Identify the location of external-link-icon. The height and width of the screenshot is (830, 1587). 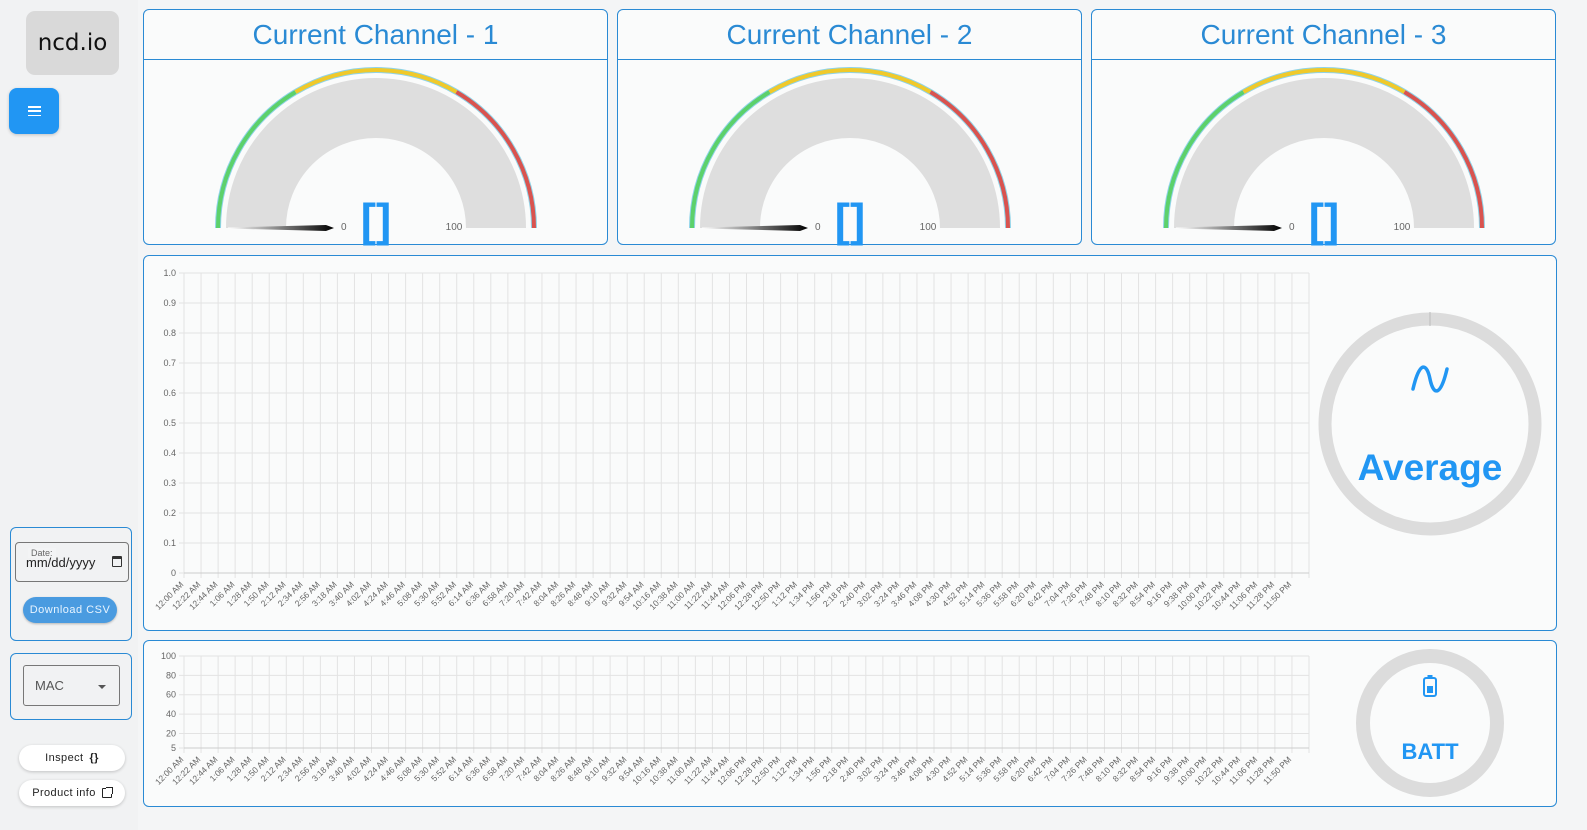
(107, 792).